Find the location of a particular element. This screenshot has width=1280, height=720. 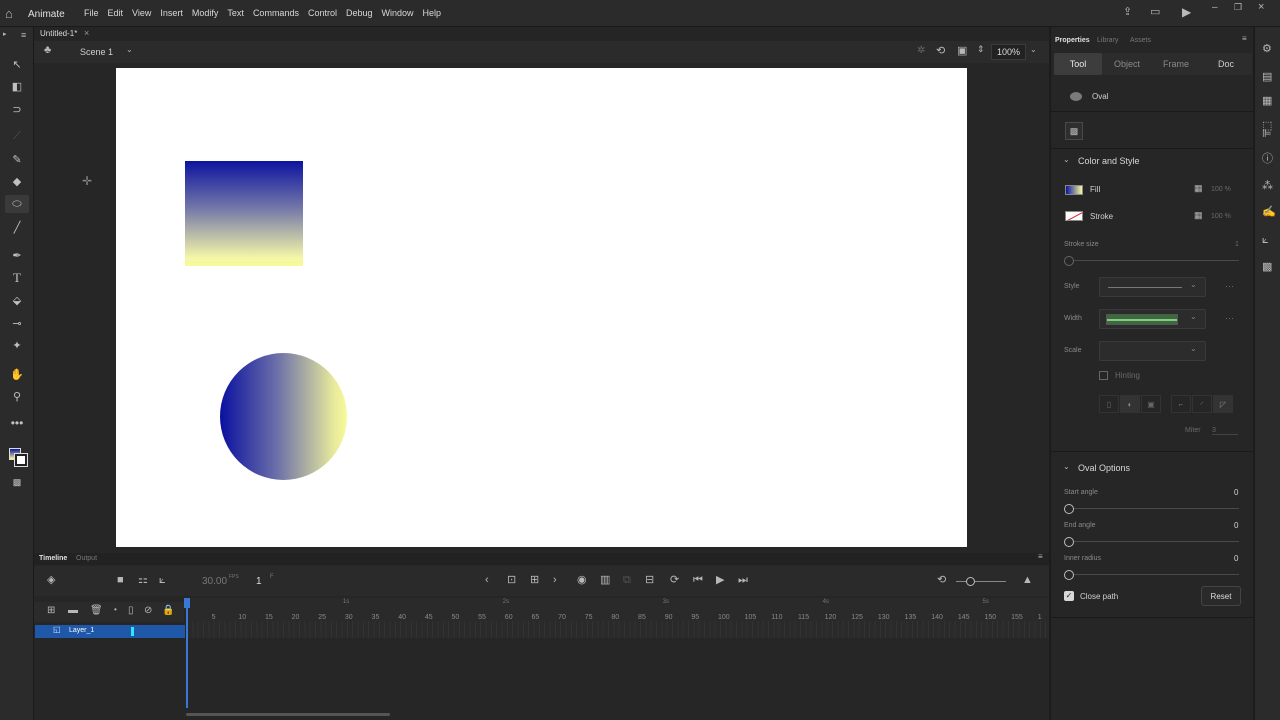

stroke-color-swatch is located at coordinates (21, 460).